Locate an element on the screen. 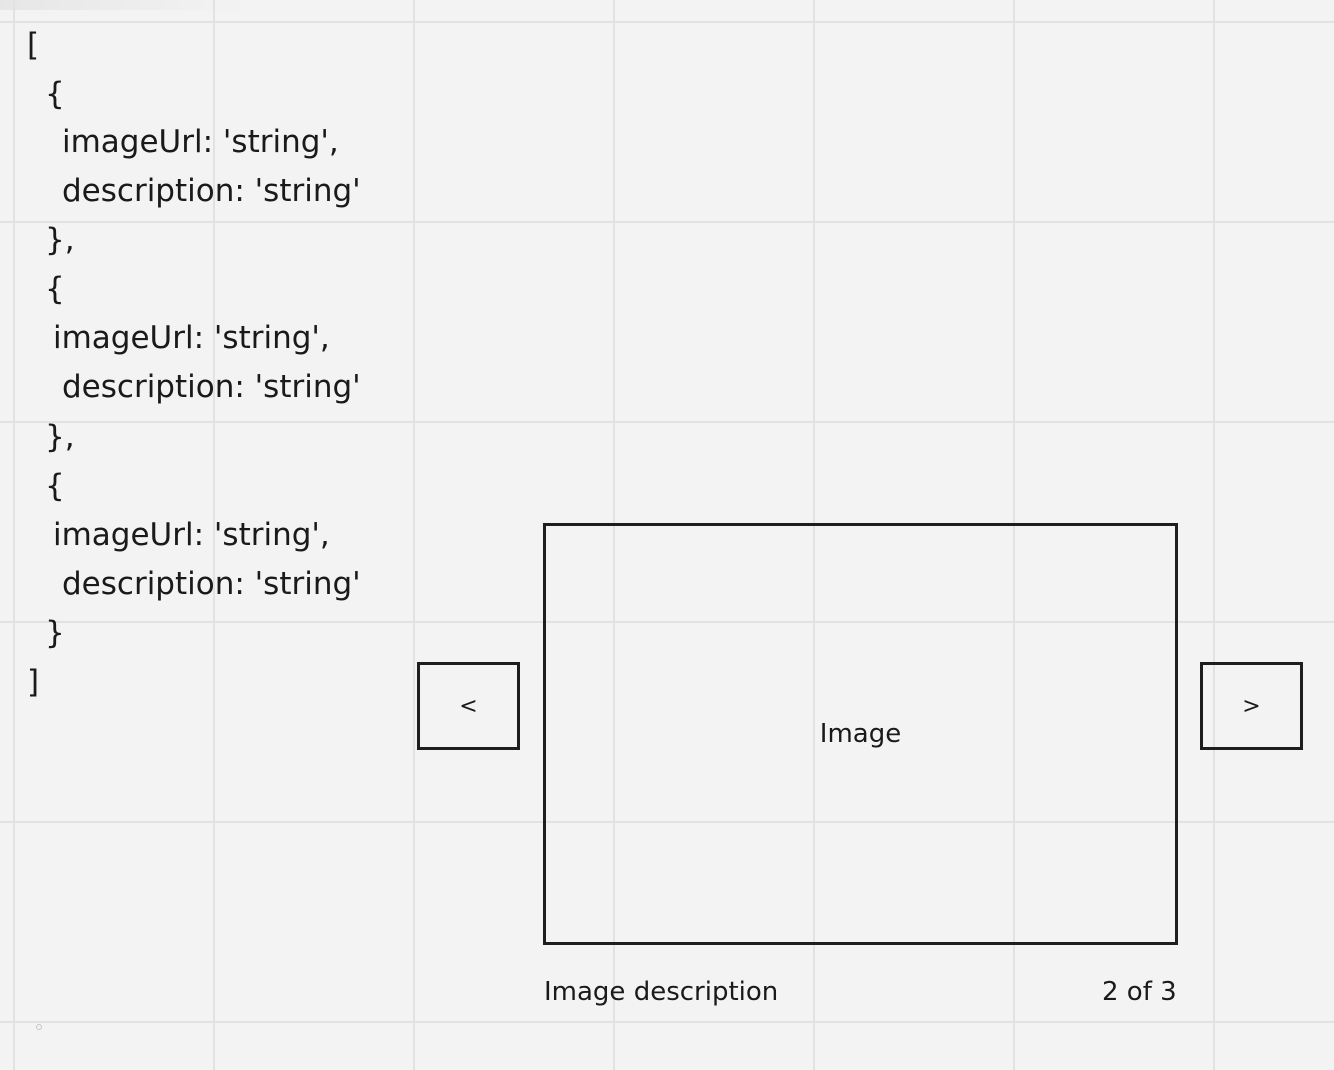 The height and width of the screenshot is (1070, 1334). code-line: ] is located at coordinates (33, 682).